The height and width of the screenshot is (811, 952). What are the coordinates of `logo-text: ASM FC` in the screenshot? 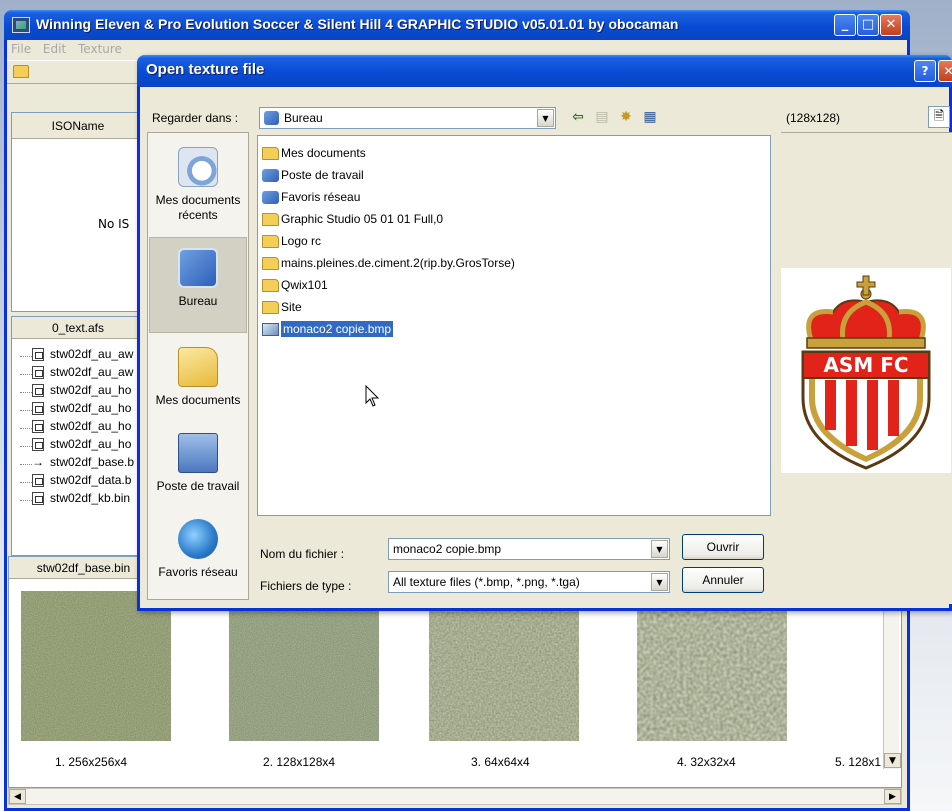 It's located at (865, 365).